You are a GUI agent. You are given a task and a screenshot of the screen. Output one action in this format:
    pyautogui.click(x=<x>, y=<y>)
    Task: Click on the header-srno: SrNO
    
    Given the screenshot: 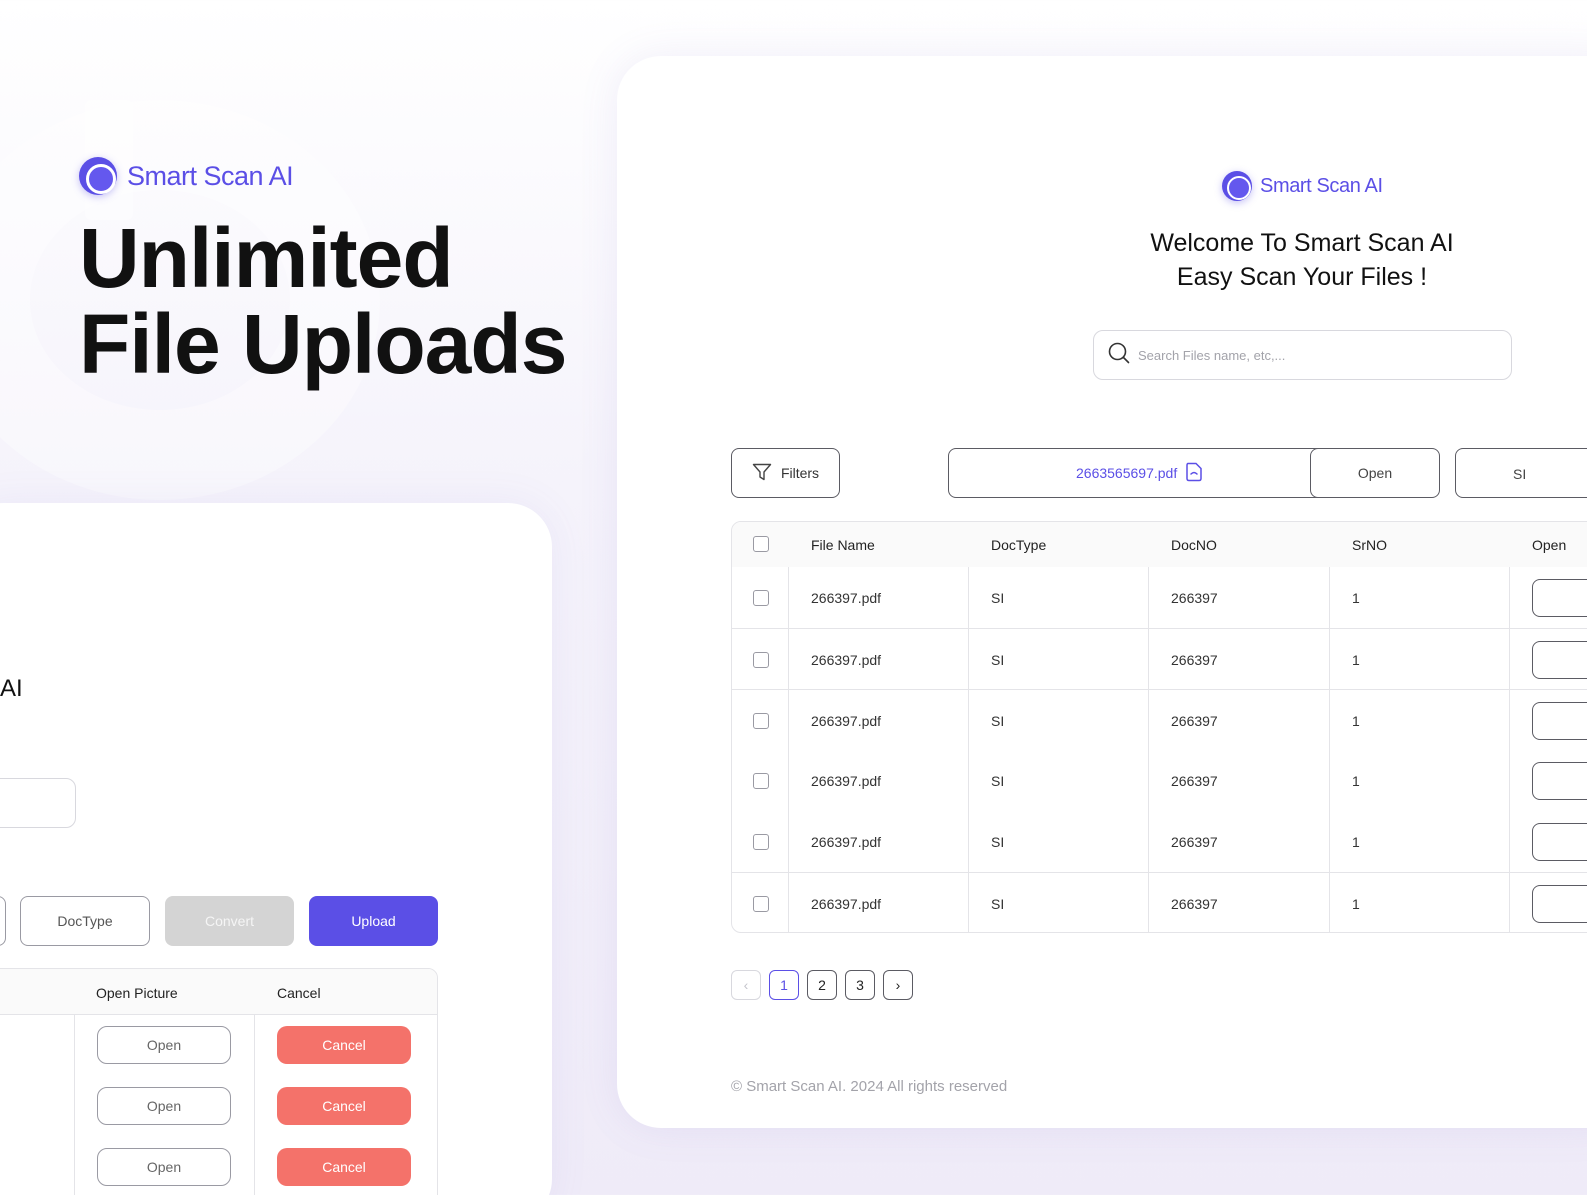 What is the action you would take?
    pyautogui.click(x=1369, y=545)
    